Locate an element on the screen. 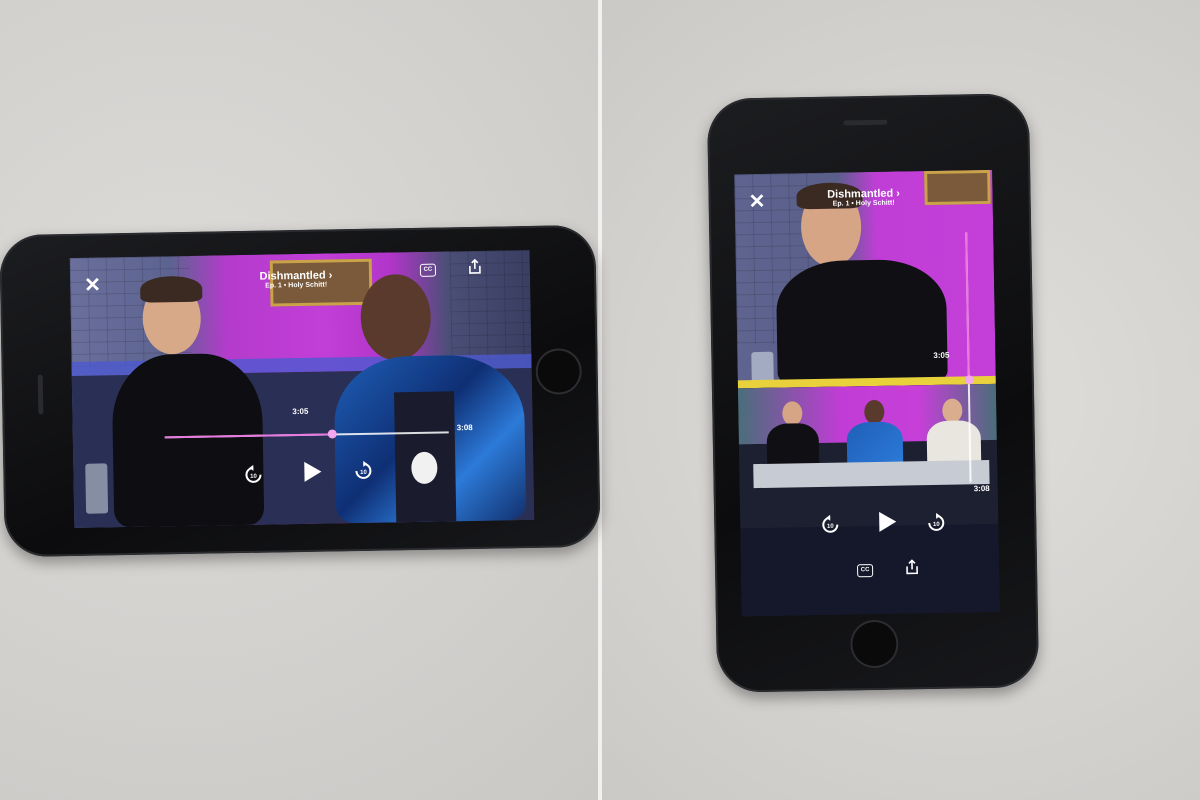 This screenshot has height=800, width=1200. video-frame is located at coordinates (302, 388).